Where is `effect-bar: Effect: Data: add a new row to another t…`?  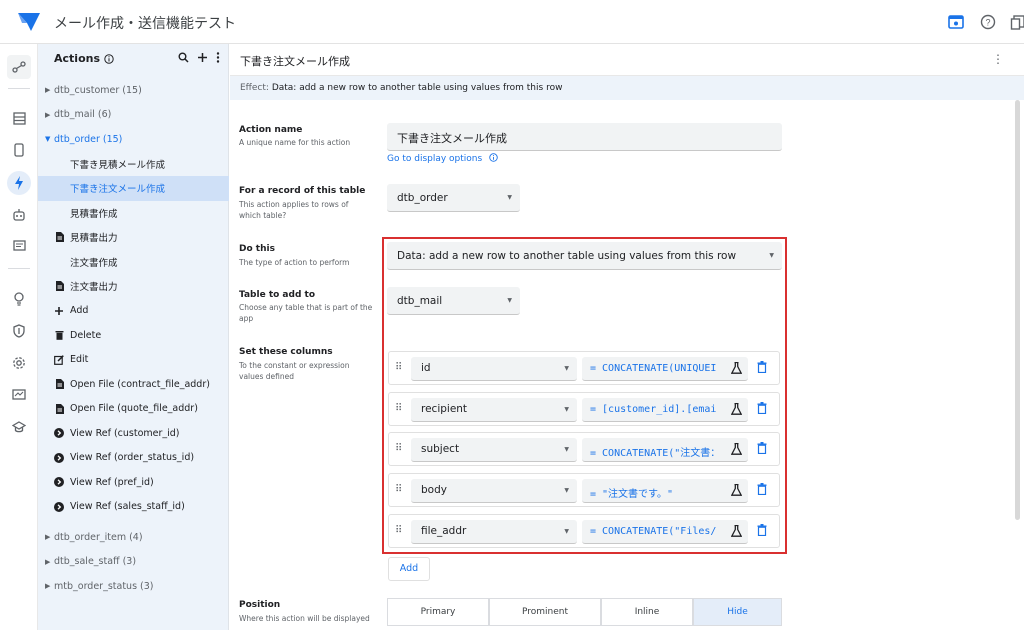 effect-bar: Effect: Data: add a new row to another t… is located at coordinates (627, 88).